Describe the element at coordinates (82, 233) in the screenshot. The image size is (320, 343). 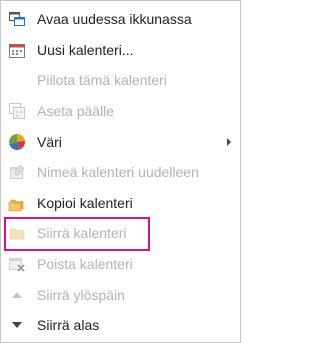
I see `menu-item-label: Siirrä kalenteri` at that location.